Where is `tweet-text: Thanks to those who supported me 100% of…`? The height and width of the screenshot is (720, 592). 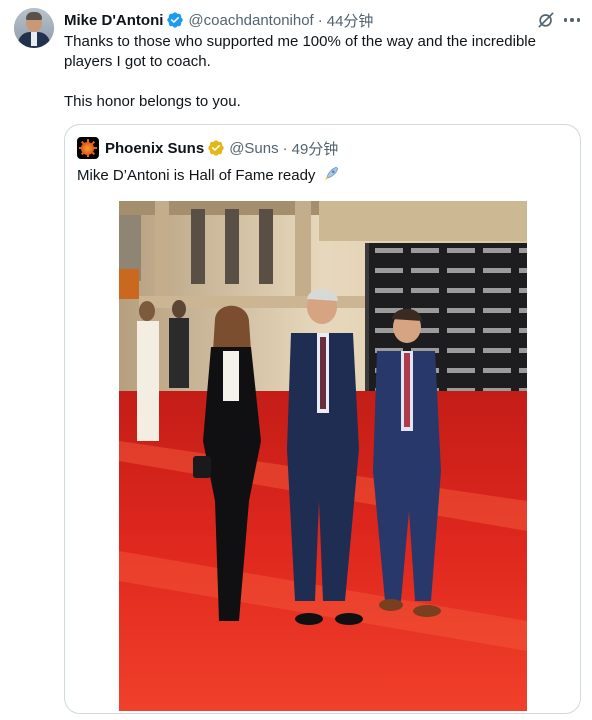
tweet-text: Thanks to those who supported me 100% of… is located at coordinates (319, 72).